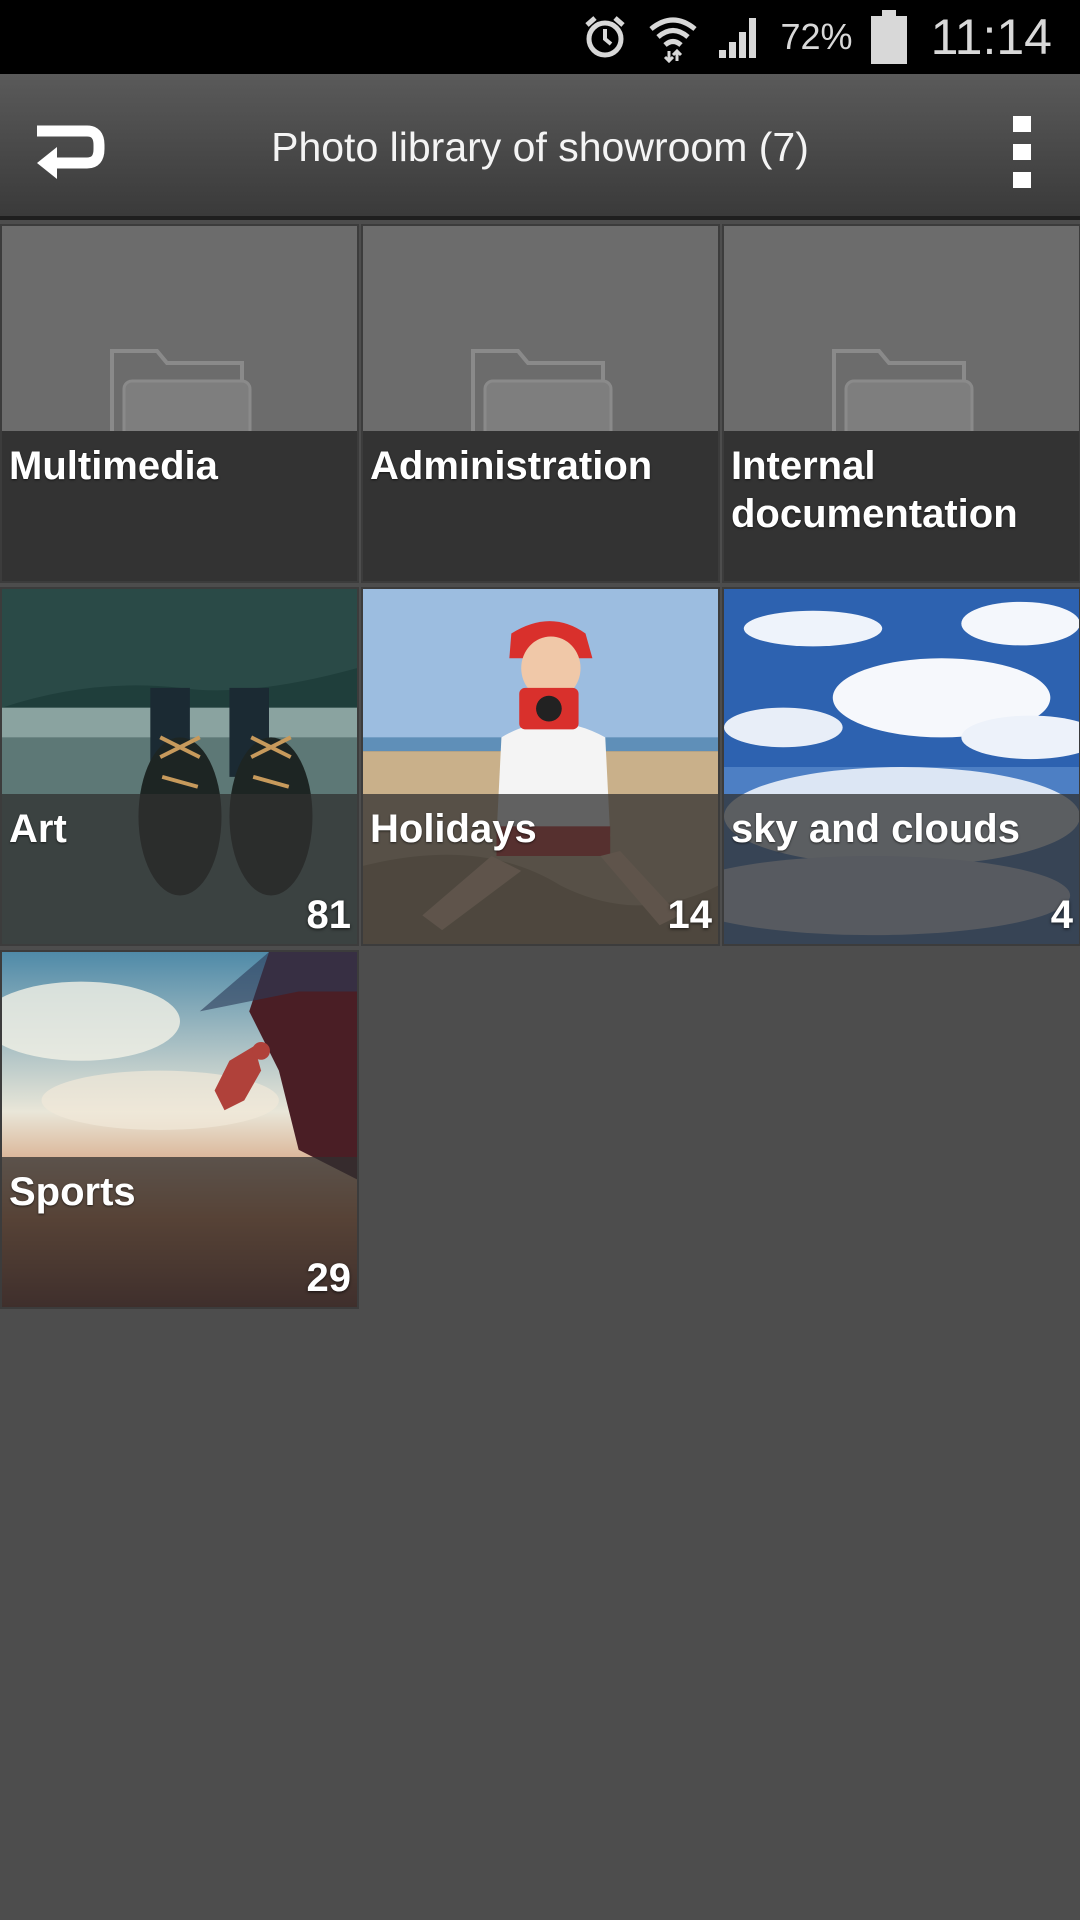 This screenshot has height=1920, width=1080. Describe the element at coordinates (1022, 152) in the screenshot. I see `overflow-menu-button` at that location.